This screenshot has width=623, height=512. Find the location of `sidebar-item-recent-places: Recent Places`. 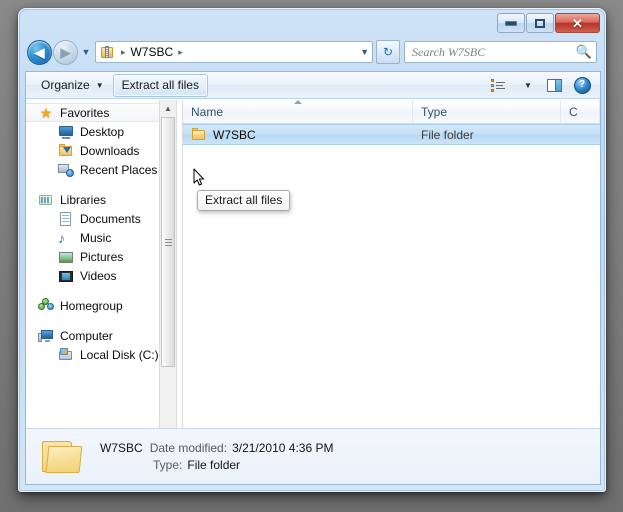

sidebar-item-recent-places: Recent Places is located at coordinates (101, 169).